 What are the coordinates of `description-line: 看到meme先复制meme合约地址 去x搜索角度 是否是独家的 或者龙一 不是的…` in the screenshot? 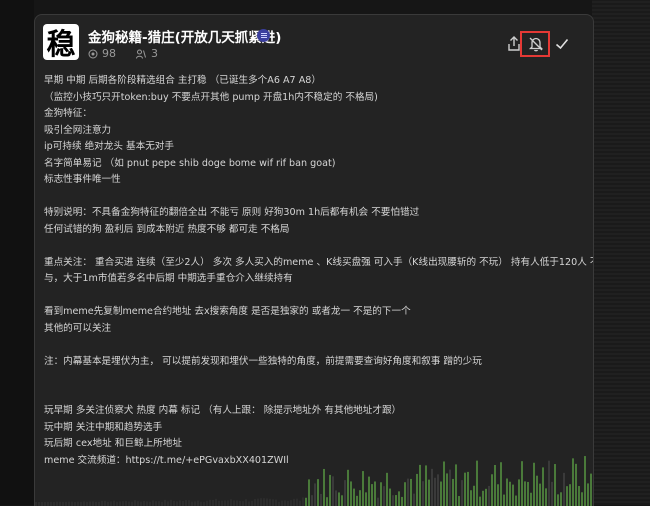 It's located at (227, 311).